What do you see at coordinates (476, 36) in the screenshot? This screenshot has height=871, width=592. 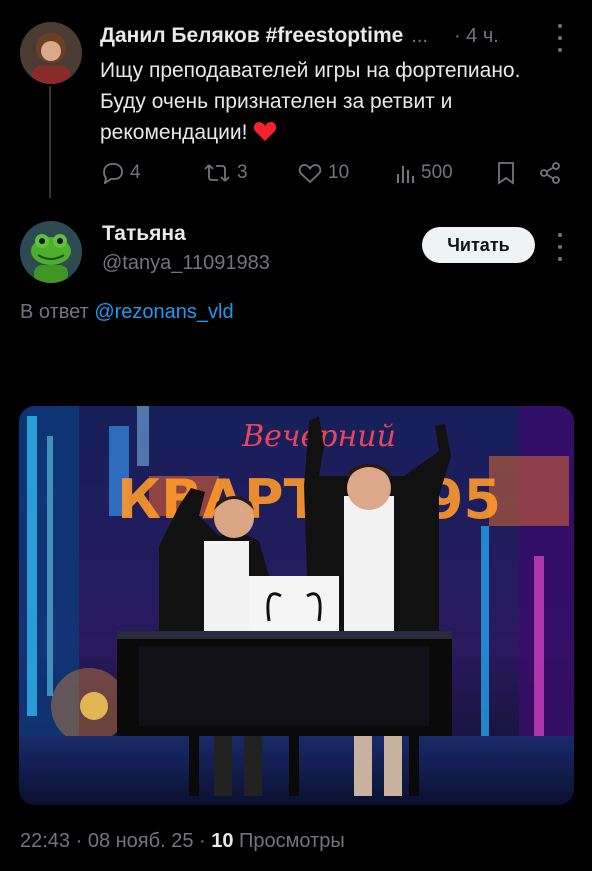 I see `parent-tweet-time: · 4 ч.` at bounding box center [476, 36].